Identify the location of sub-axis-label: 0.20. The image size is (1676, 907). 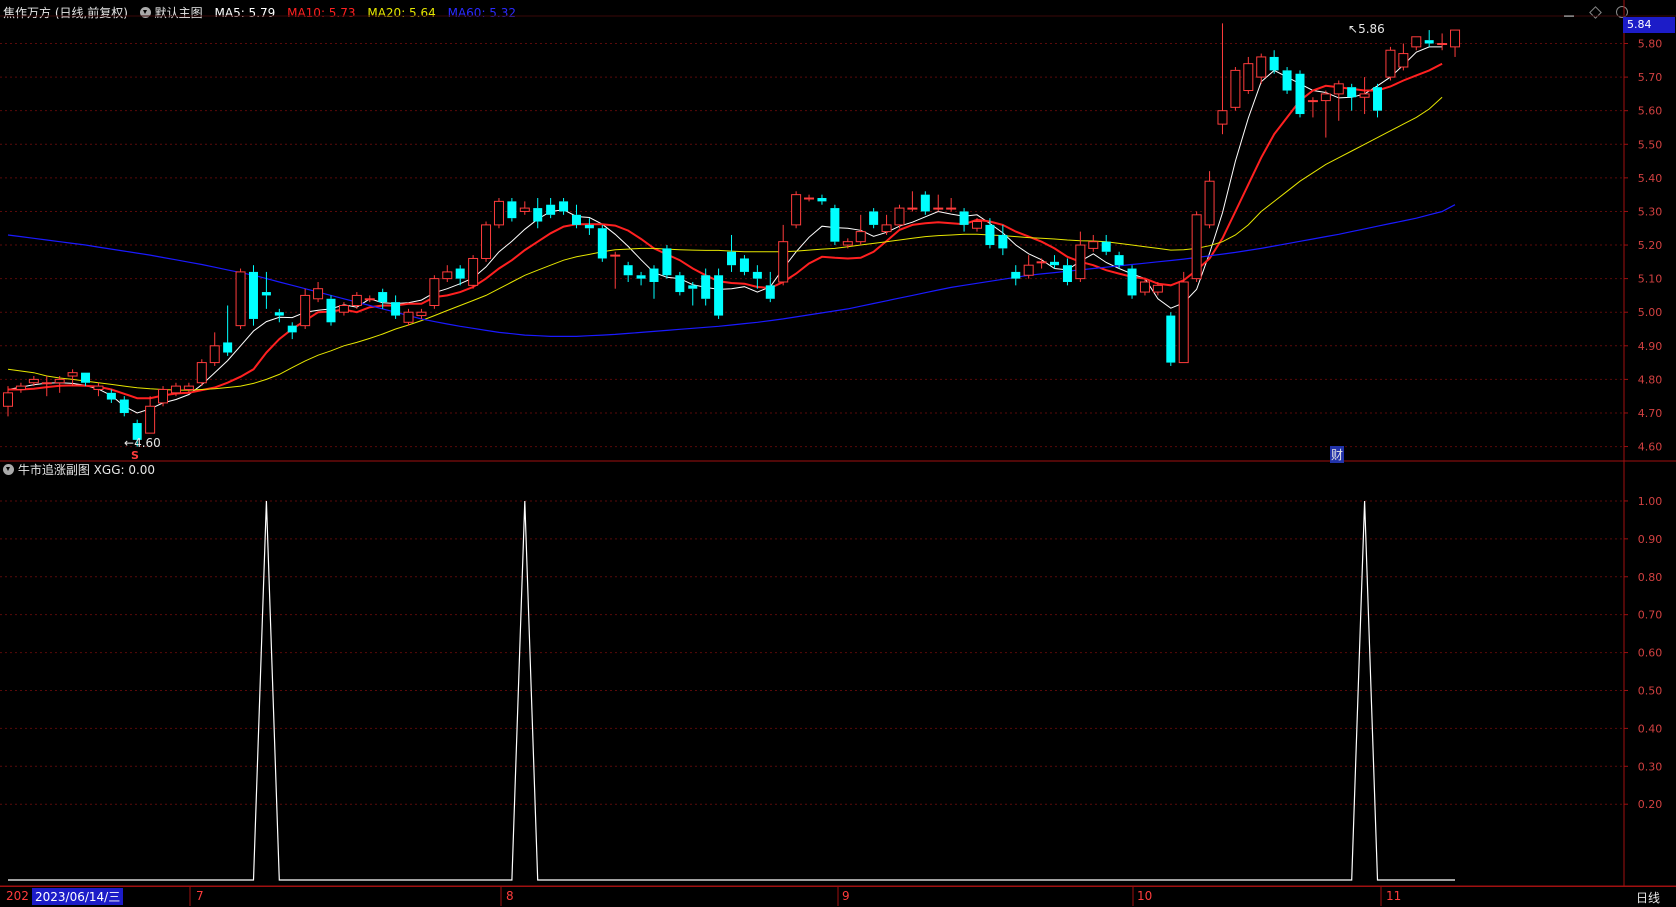
(1650, 804).